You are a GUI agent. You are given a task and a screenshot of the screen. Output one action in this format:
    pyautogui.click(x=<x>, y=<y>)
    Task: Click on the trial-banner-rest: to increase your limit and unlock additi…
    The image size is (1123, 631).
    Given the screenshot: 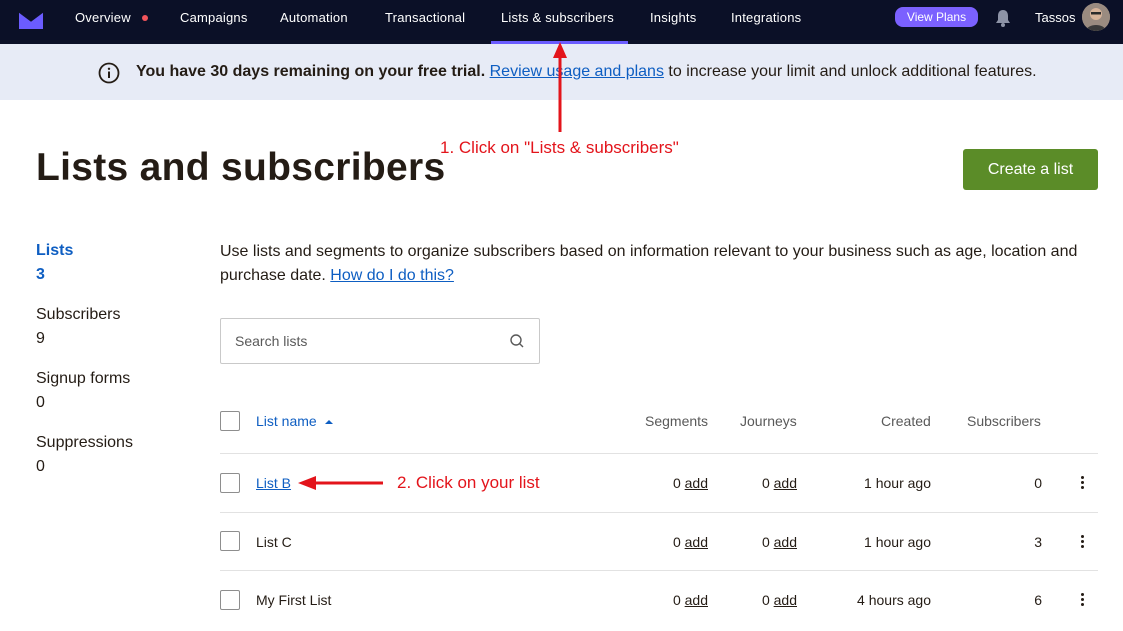 What is the action you would take?
    pyautogui.click(x=850, y=71)
    